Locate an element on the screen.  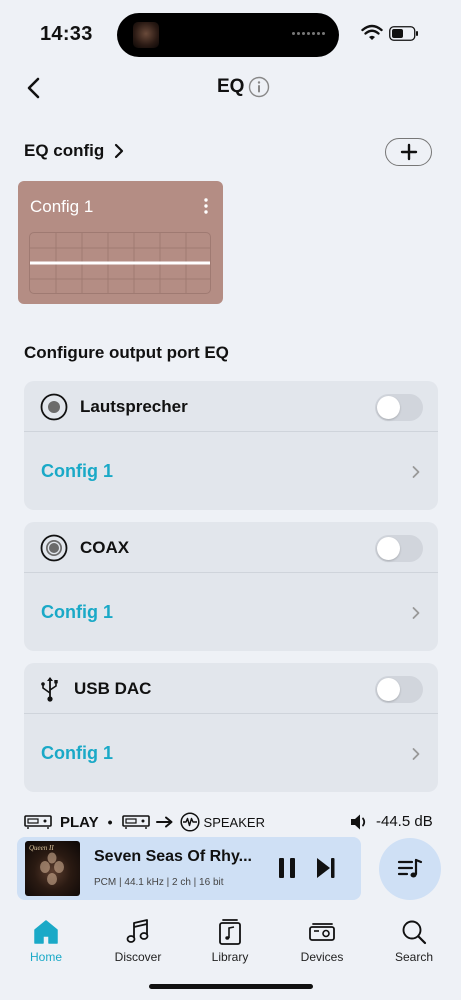
plus-icon is located at coordinates (408, 152).